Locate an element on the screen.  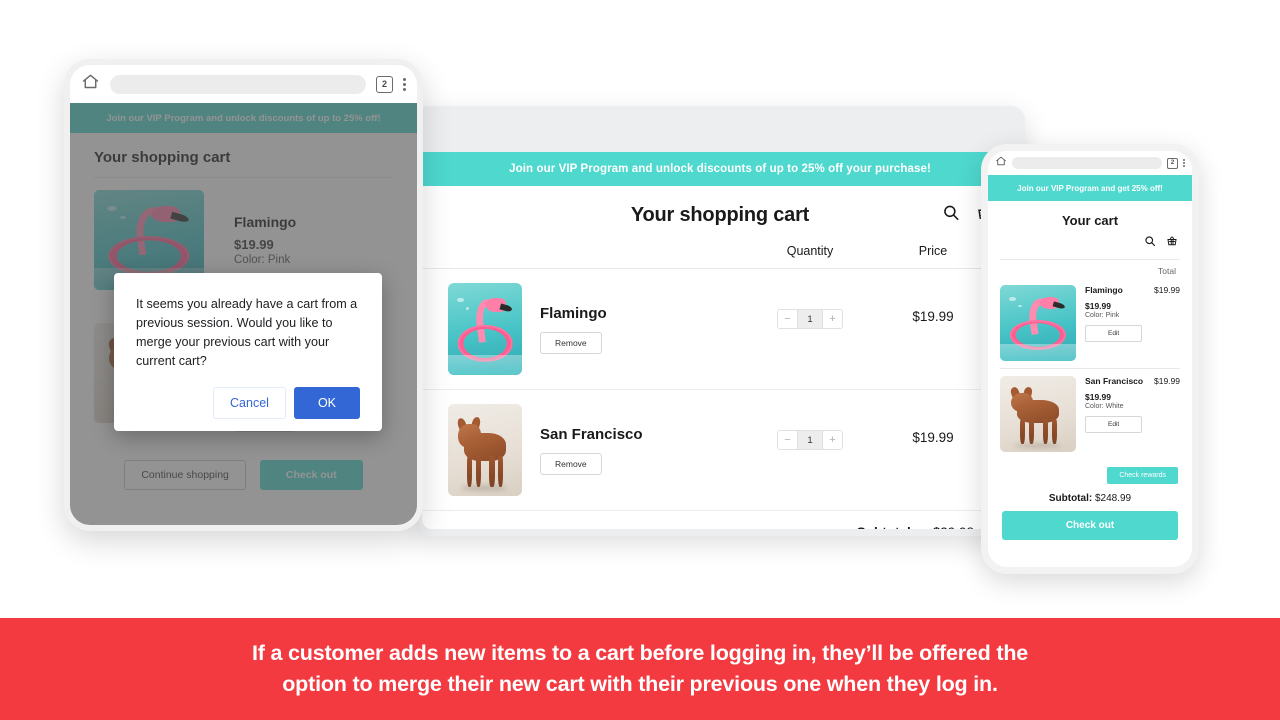
subtotal-row: Subtotal $39.98 is located at coordinates (720, 527).